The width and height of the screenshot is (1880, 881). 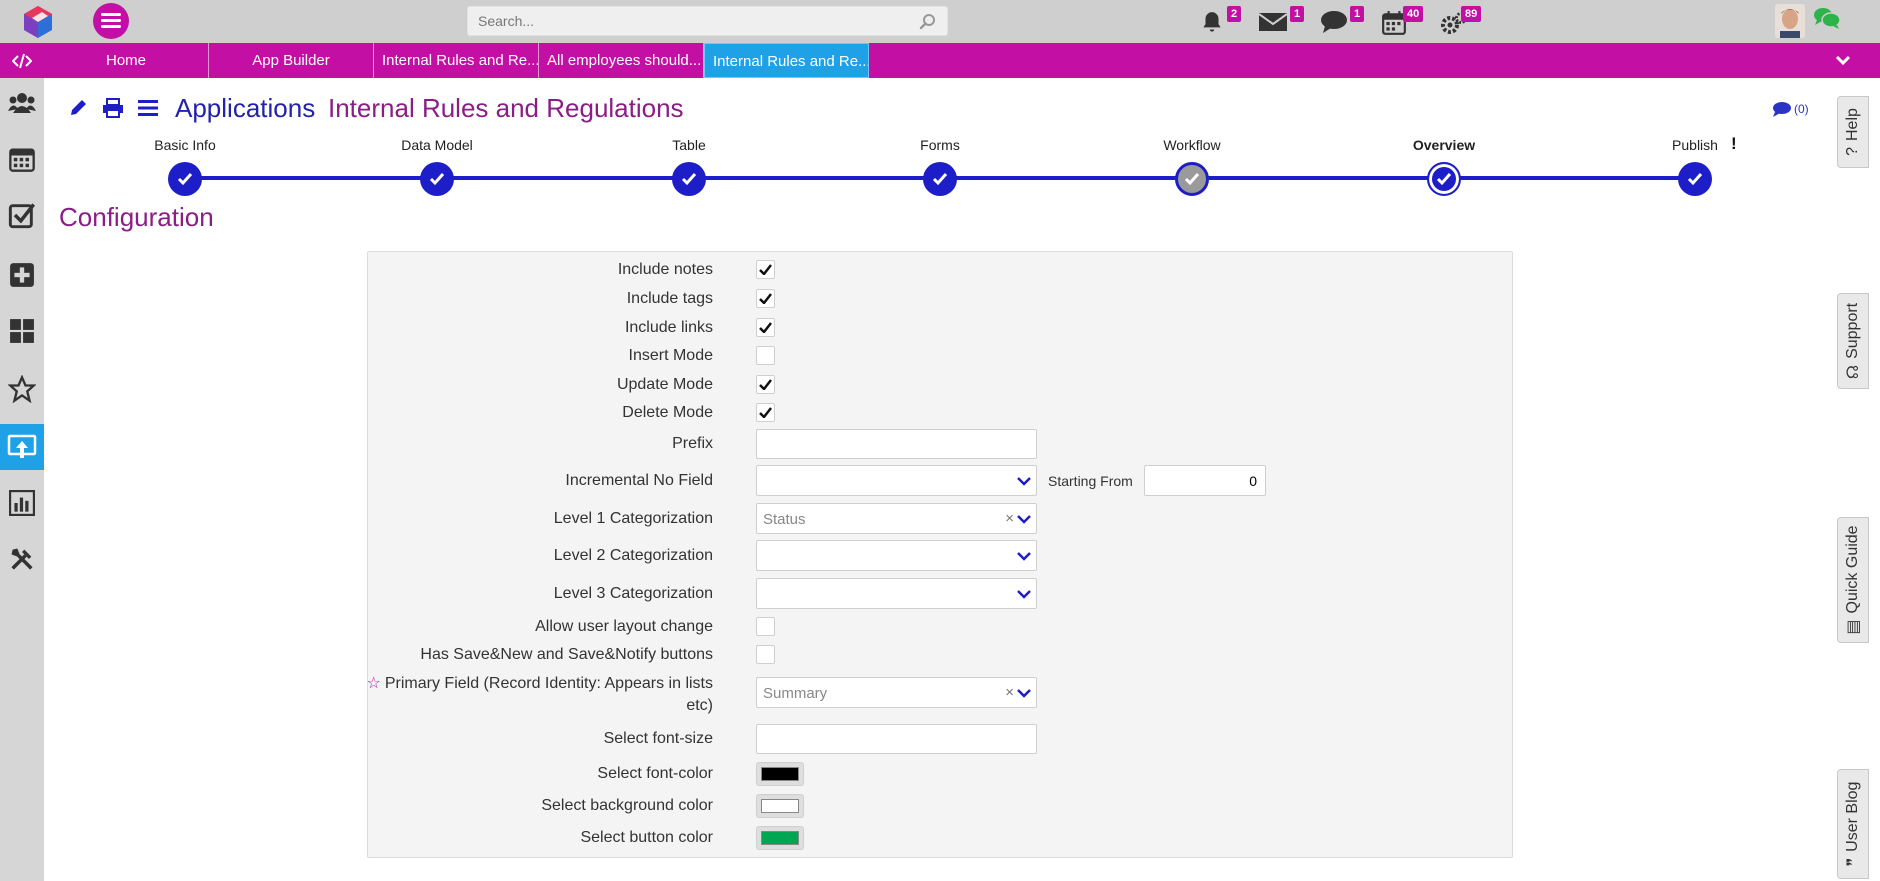 I want to click on chat-button: 1, so click(x=1343, y=22).